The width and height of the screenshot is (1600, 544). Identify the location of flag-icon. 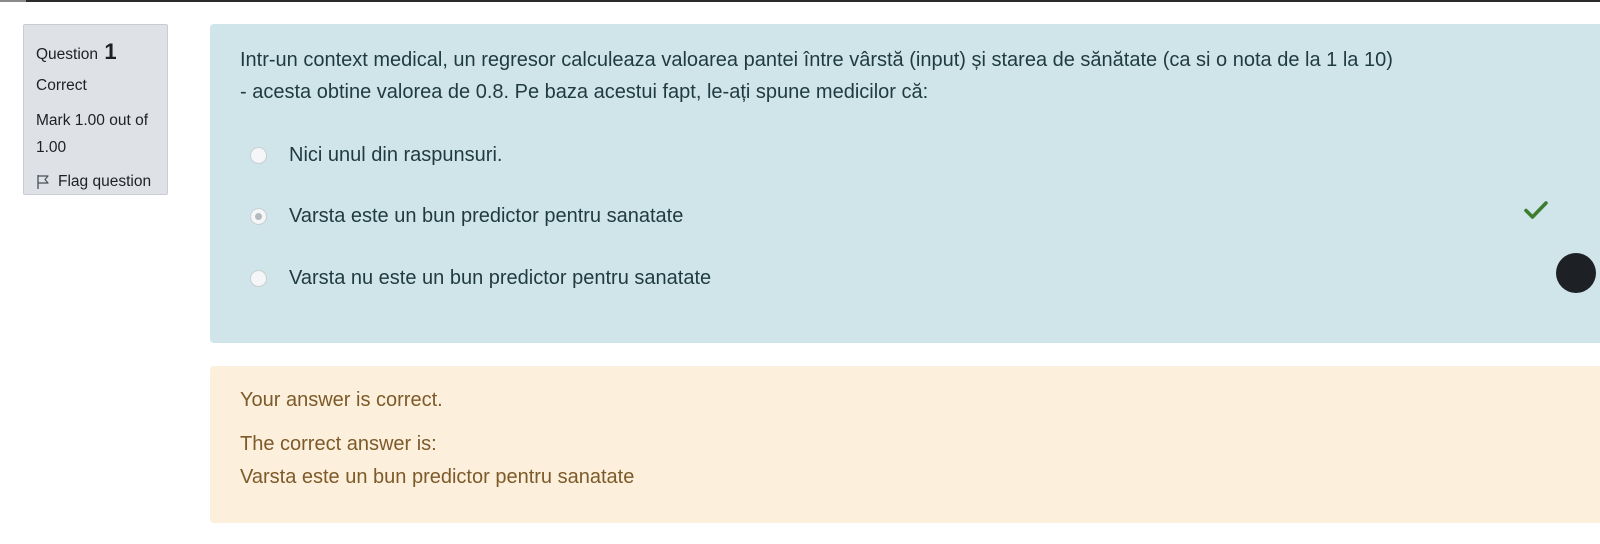
(43, 182).